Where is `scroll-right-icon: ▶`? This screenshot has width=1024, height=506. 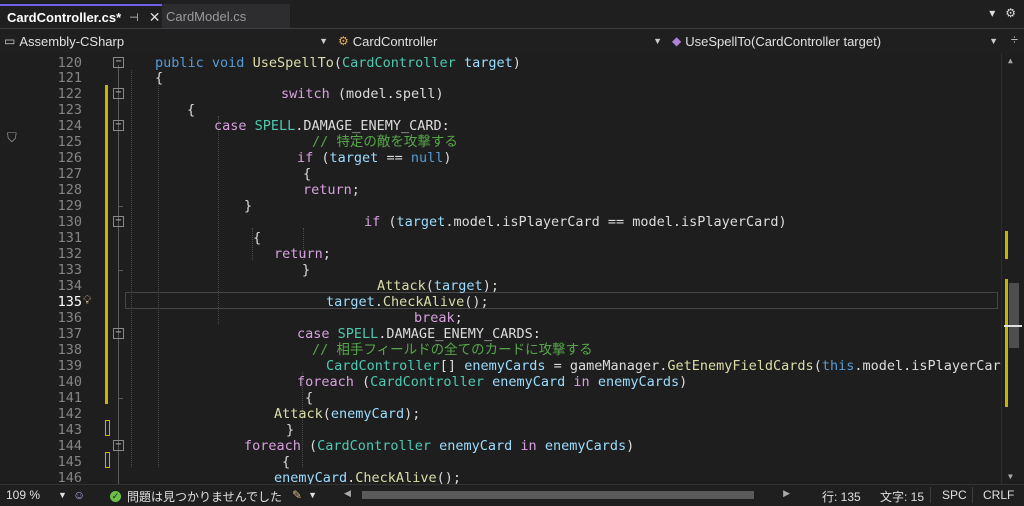
scroll-right-icon: ▶ is located at coordinates (786, 493).